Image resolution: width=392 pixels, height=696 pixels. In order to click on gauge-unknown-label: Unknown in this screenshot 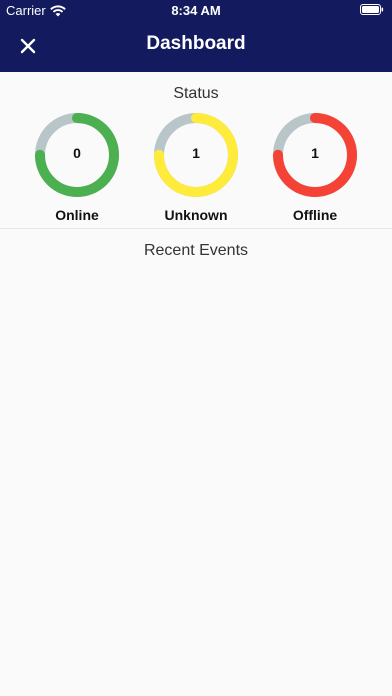, I will do `click(196, 215)`.